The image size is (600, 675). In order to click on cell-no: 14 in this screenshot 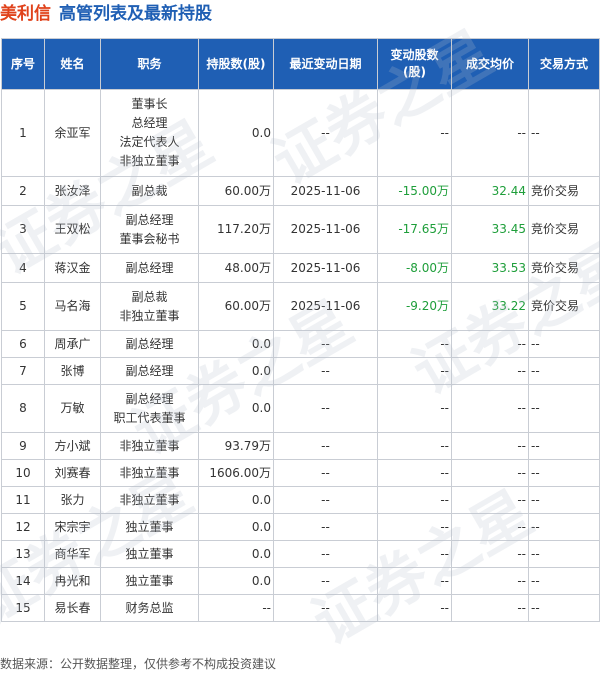, I will do `click(23, 581)`.